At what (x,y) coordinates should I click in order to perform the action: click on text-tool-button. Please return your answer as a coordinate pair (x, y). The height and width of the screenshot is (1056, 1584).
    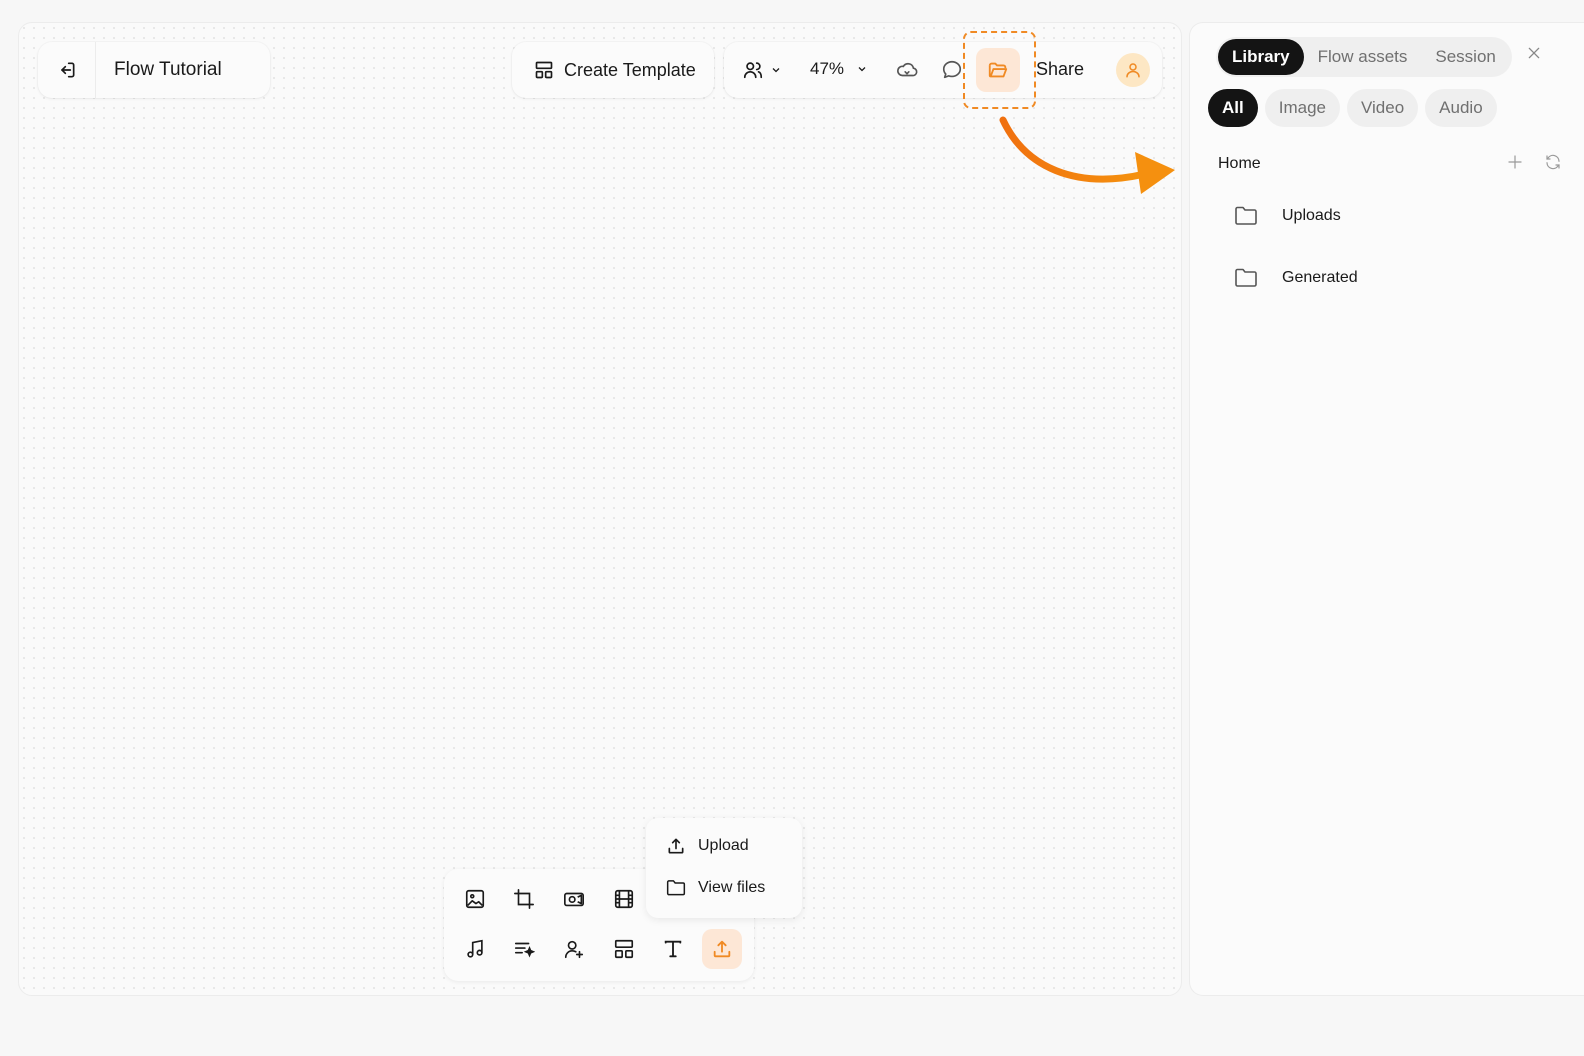
    Looking at the image, I should click on (673, 949).